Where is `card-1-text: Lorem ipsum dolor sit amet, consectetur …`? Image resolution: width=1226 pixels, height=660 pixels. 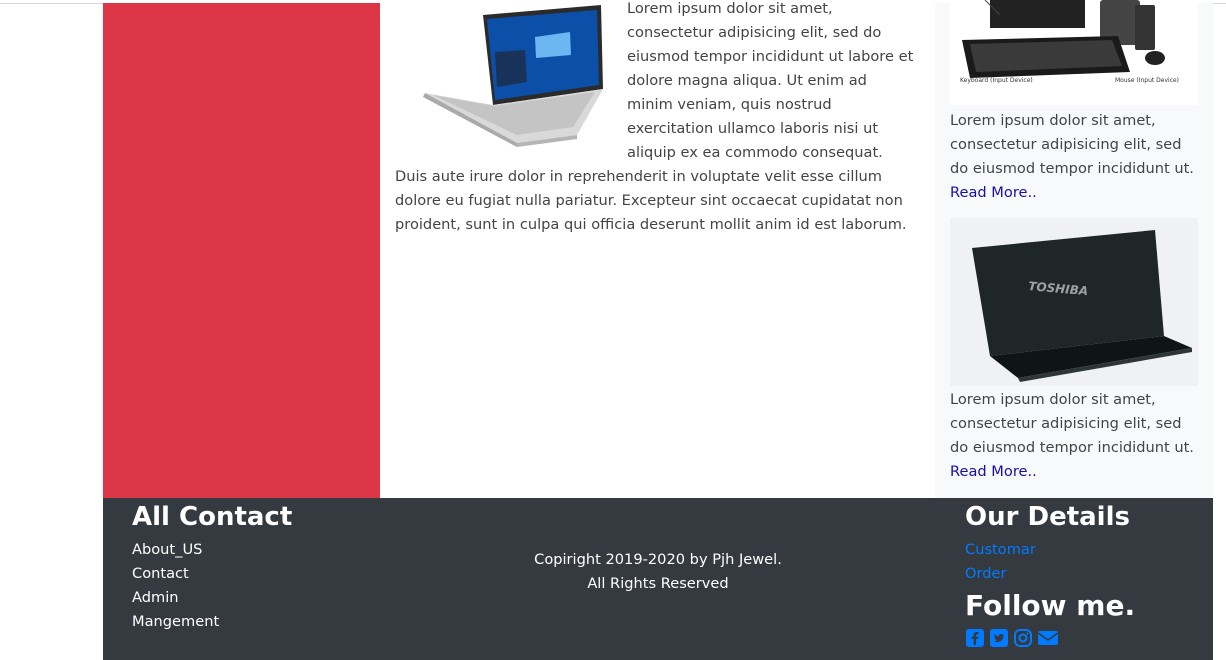
card-1-text: Lorem ipsum dolor sit amet, consectetur … is located at coordinates (1072, 144).